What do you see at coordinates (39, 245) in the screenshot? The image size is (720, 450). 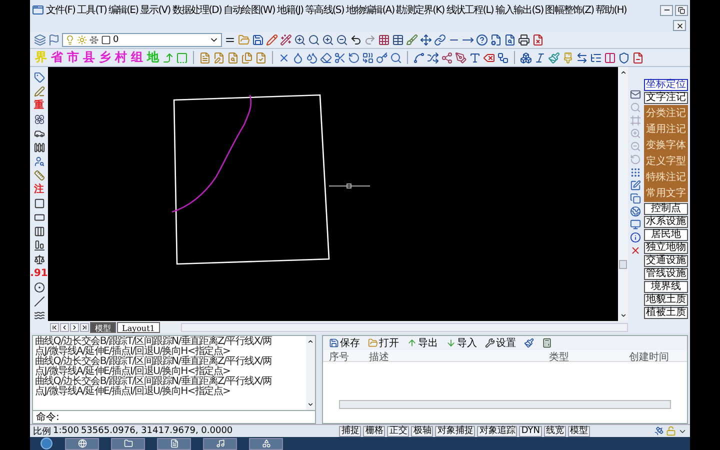 I see `baseline-icon` at bounding box center [39, 245].